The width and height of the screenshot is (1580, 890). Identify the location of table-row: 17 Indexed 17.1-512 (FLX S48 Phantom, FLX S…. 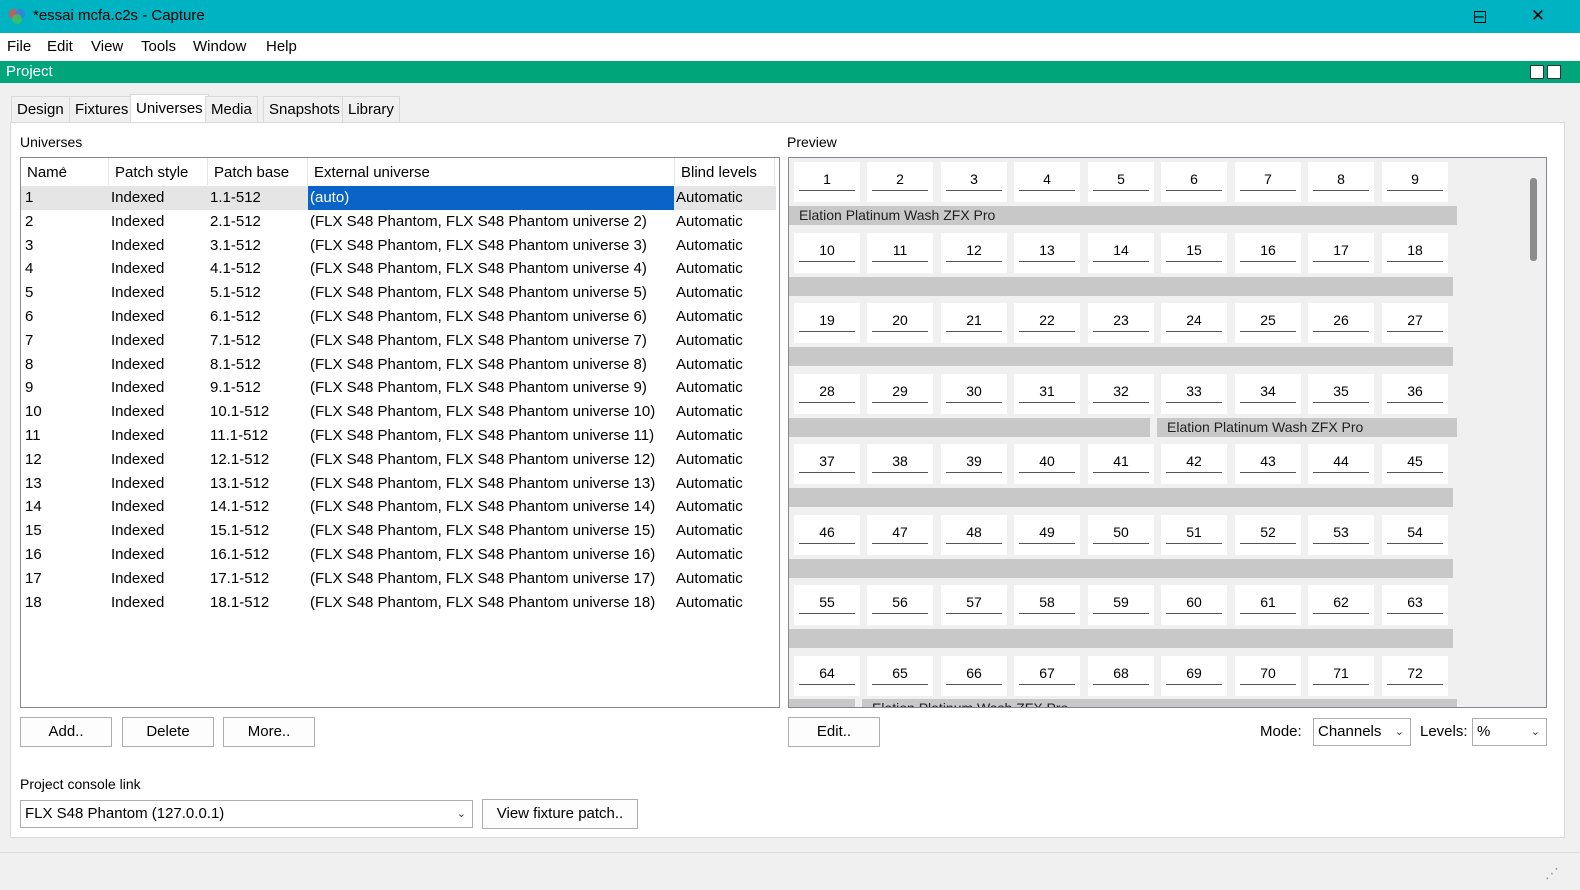
(398, 579).